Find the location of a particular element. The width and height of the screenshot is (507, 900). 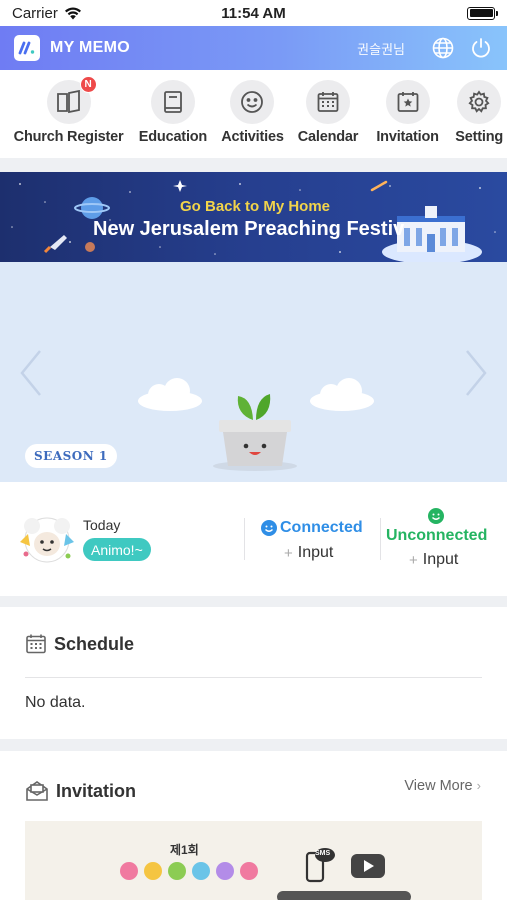

menu-item-calendar: Calendar is located at coordinates (328, 114).